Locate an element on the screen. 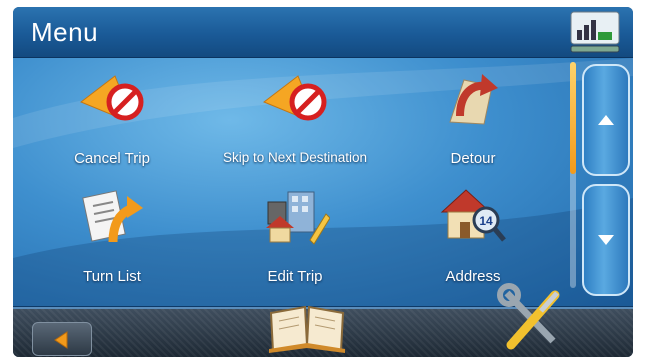  down-arrow-icon is located at coordinates (606, 240).